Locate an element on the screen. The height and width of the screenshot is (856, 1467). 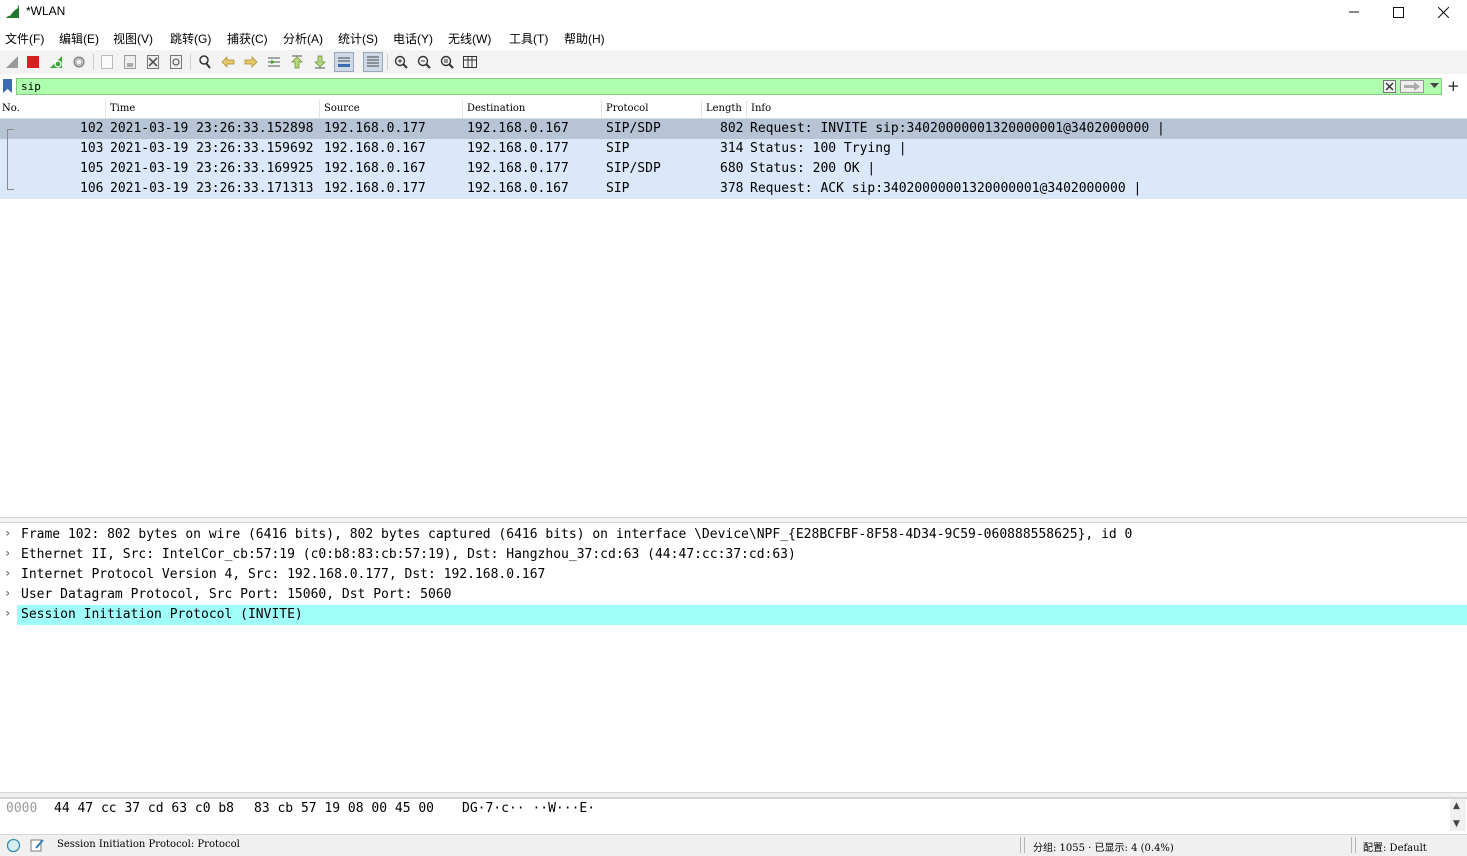
minimize-icon is located at coordinates (1354, 12).